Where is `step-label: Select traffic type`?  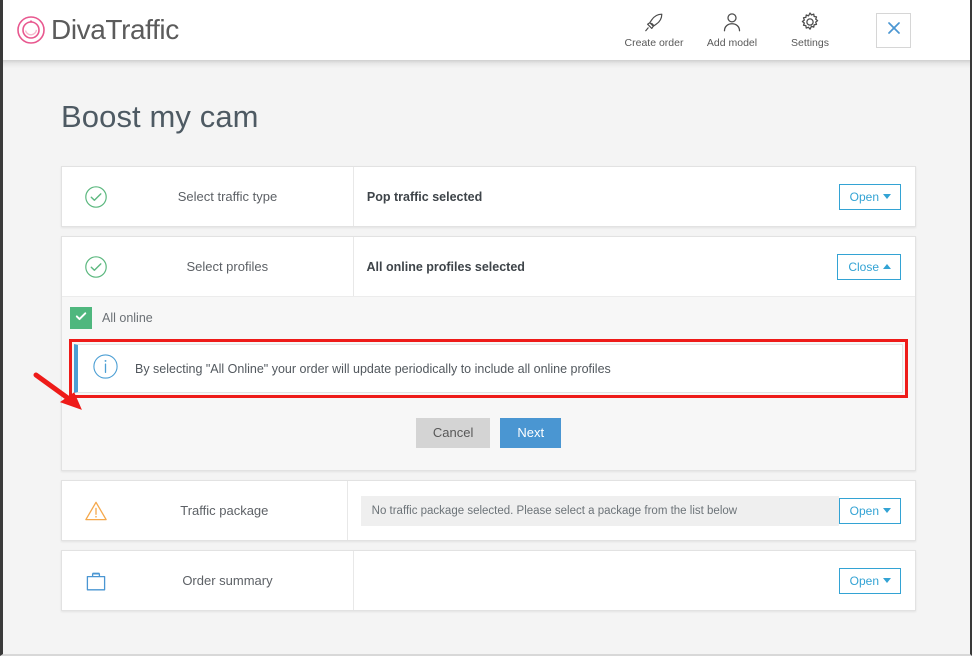
step-label: Select traffic type is located at coordinates (227, 196).